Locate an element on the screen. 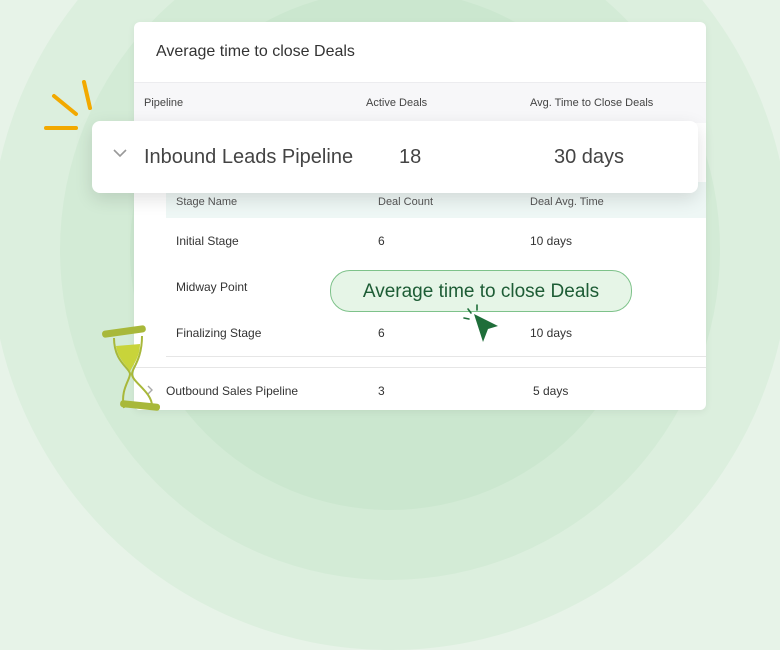 The height and width of the screenshot is (650, 780). tooltip-label: Average time to close Deals is located at coordinates (481, 291).